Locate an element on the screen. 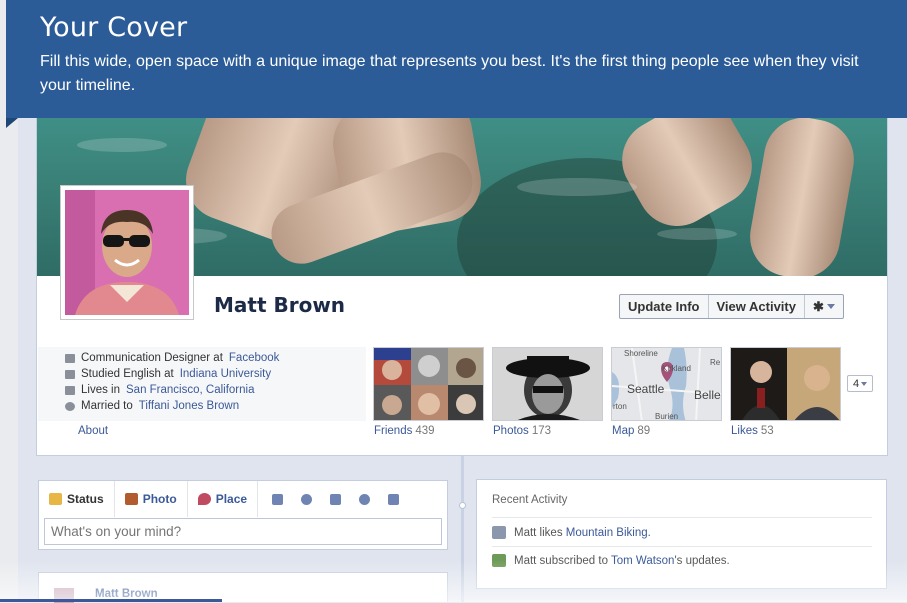 The width and height of the screenshot is (907, 603). map-place-re: Re is located at coordinates (715, 362).